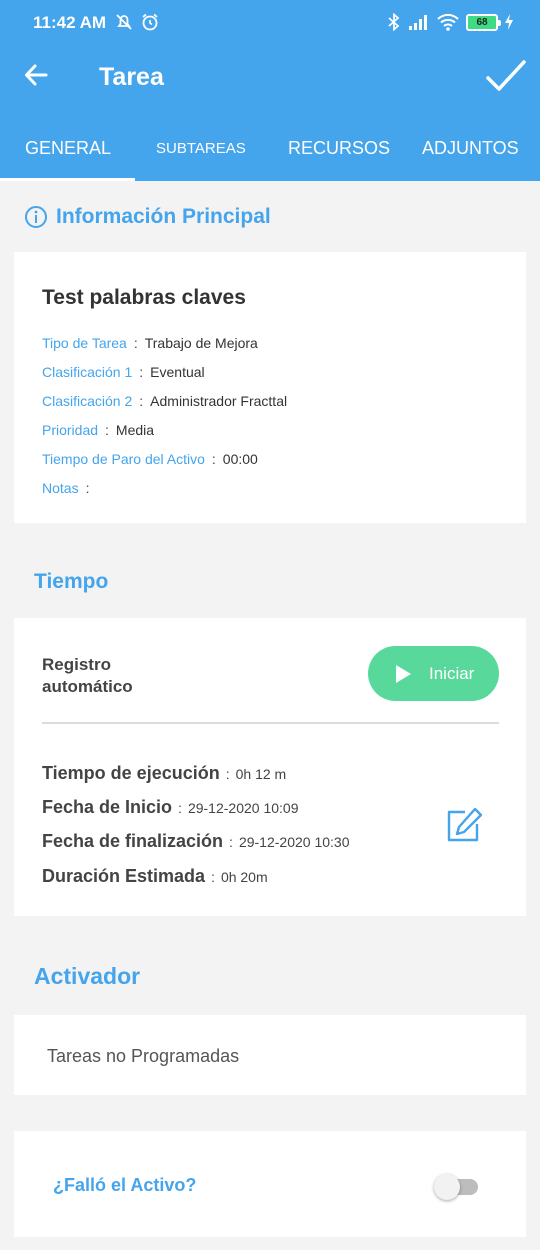  I want to click on field-prioridad: Prioridad: Media, so click(98, 430).